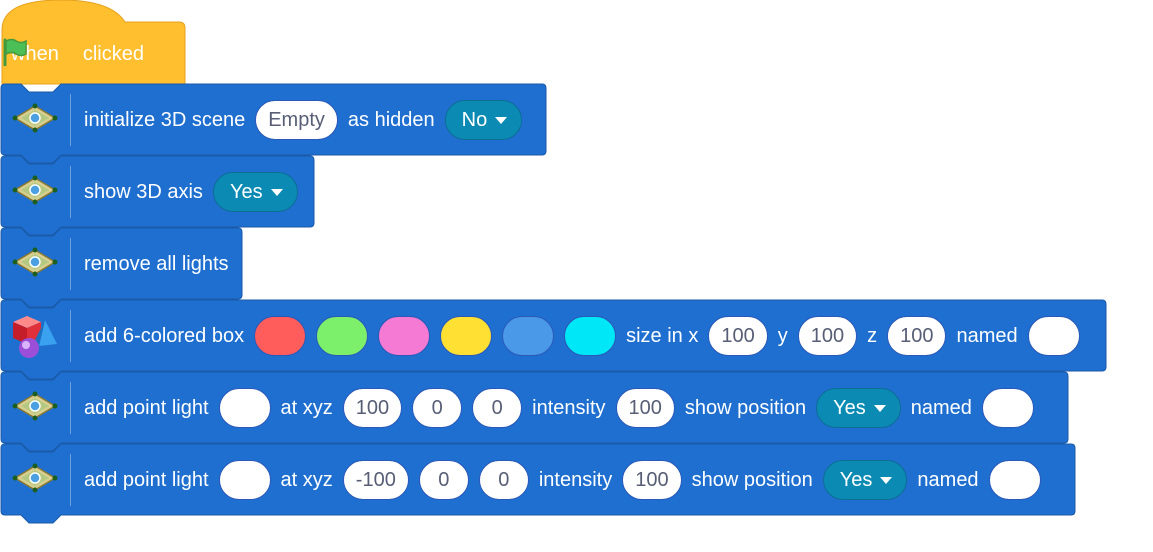 Image resolution: width=1153 pixels, height=552 pixels. Describe the element at coordinates (872, 335) in the screenshot. I see `block-label: z` at that location.